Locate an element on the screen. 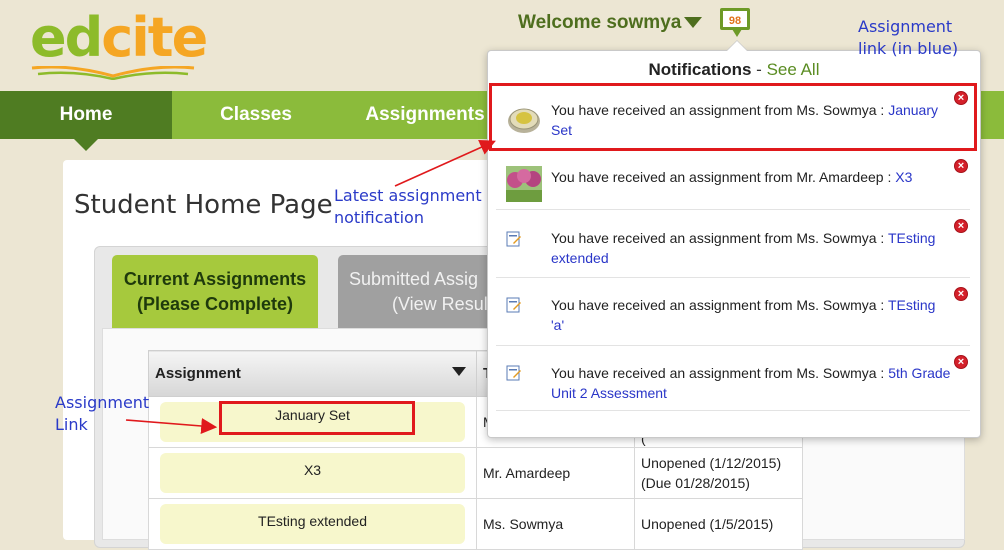  arrow-to-assignment-link is located at coordinates (171, 426).